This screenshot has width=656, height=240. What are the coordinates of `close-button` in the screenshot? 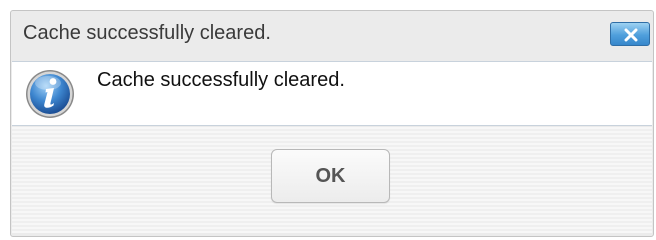 It's located at (630, 34).